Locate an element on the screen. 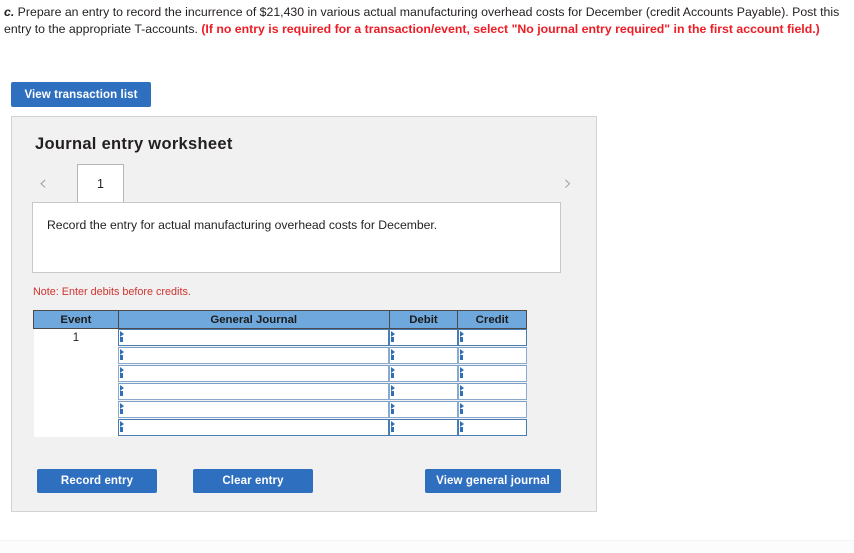 This screenshot has height=553, width=854. chevron-right-icon: › is located at coordinates (568, 183).